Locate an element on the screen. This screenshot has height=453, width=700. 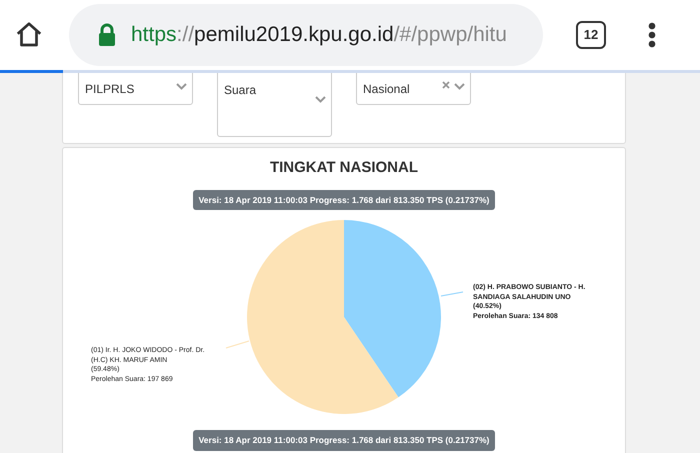
address-bar: https://pemilu2019.kpu.go.id/#/ppwp/hitu is located at coordinates (306, 35).